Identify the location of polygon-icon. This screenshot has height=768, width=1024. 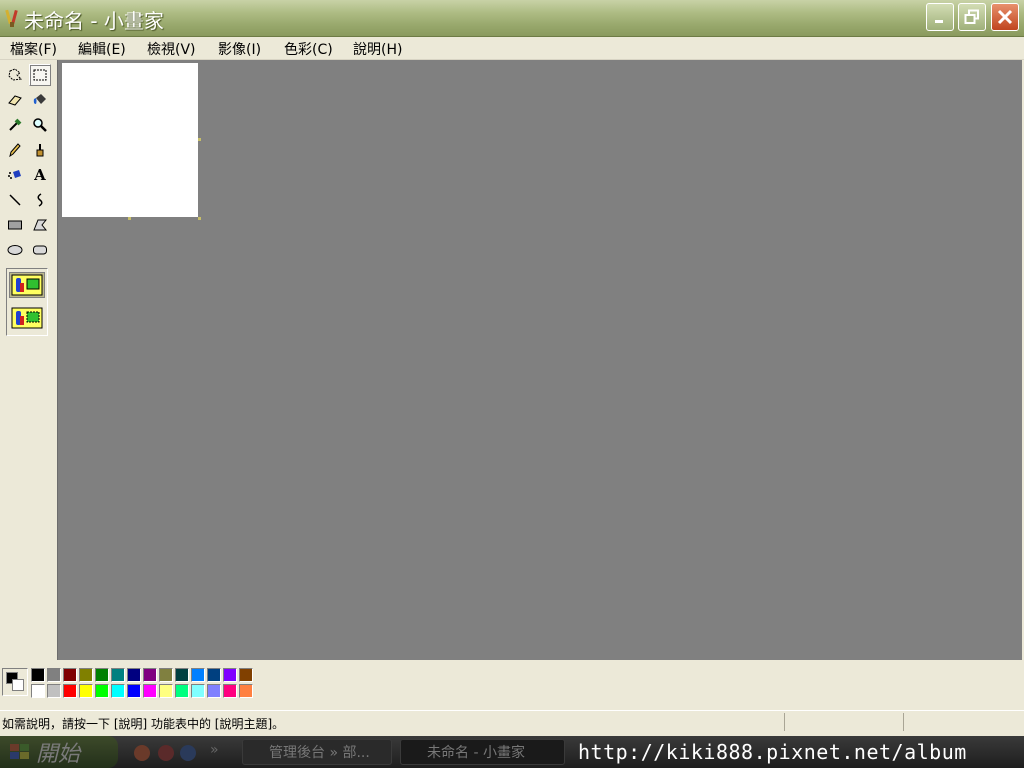
(40, 225).